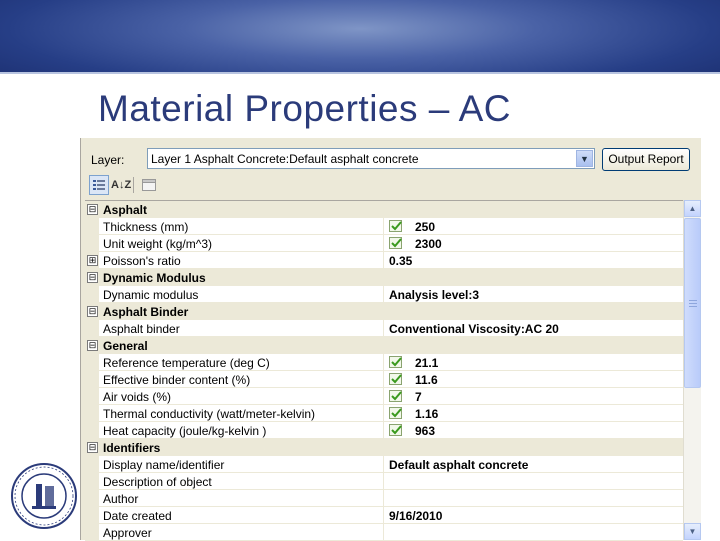 This screenshot has width=720, height=541. I want to click on property-row: Date created 9/16/2010, so click(384, 515).